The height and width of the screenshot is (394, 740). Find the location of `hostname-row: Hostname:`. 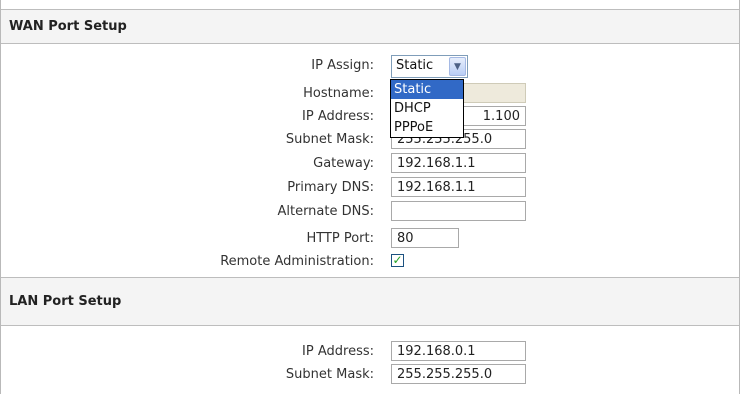

hostname-row: Hostname: is located at coordinates (370, 94).